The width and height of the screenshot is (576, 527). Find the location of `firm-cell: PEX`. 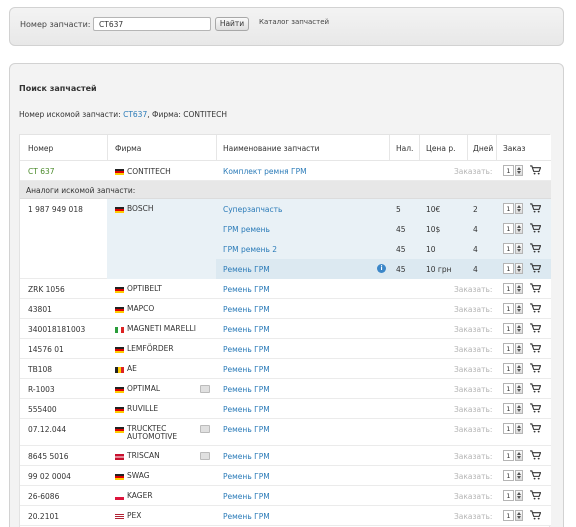

firm-cell: PEX is located at coordinates (156, 516).